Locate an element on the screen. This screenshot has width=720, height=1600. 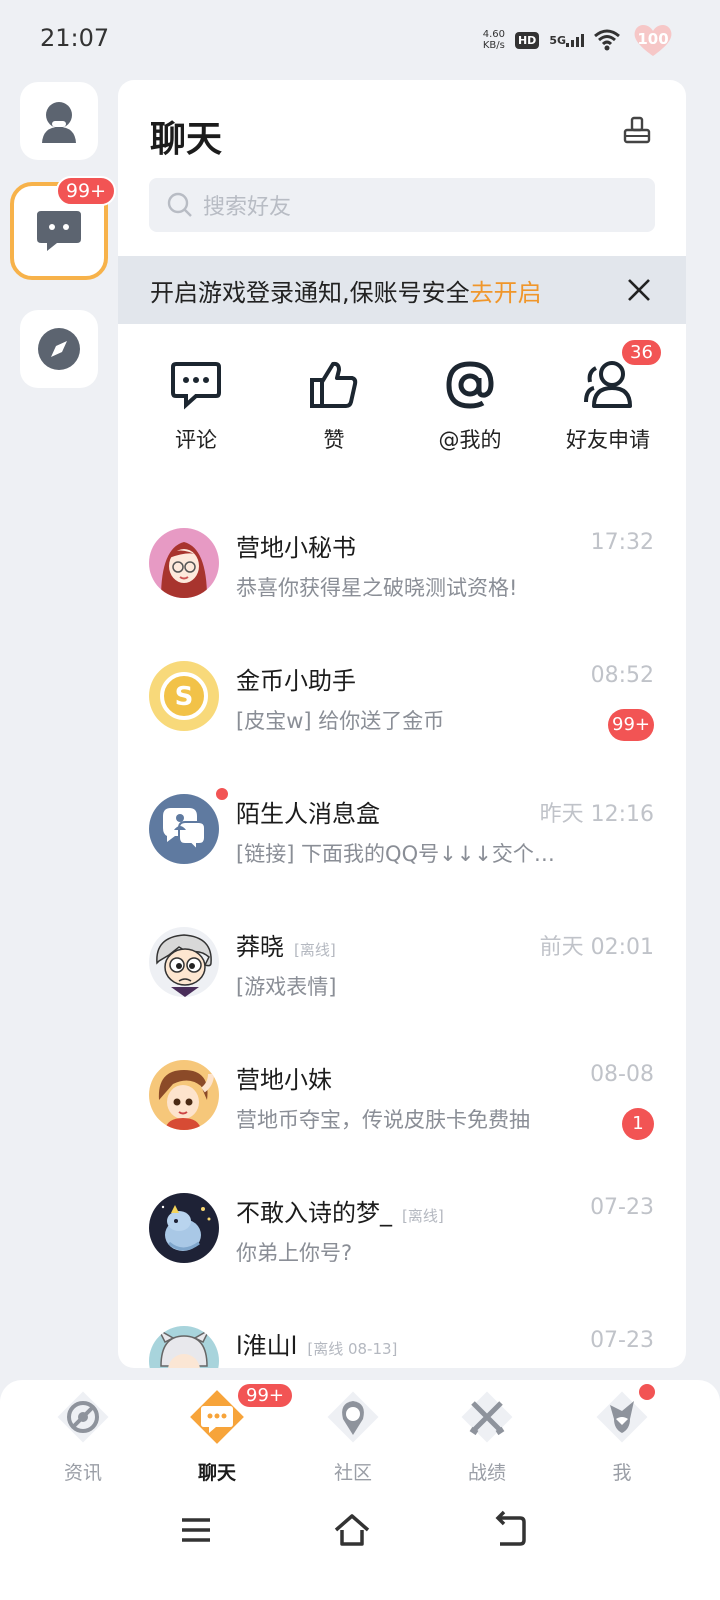
chat-name: 营地小妹 is located at coordinates (284, 1080).